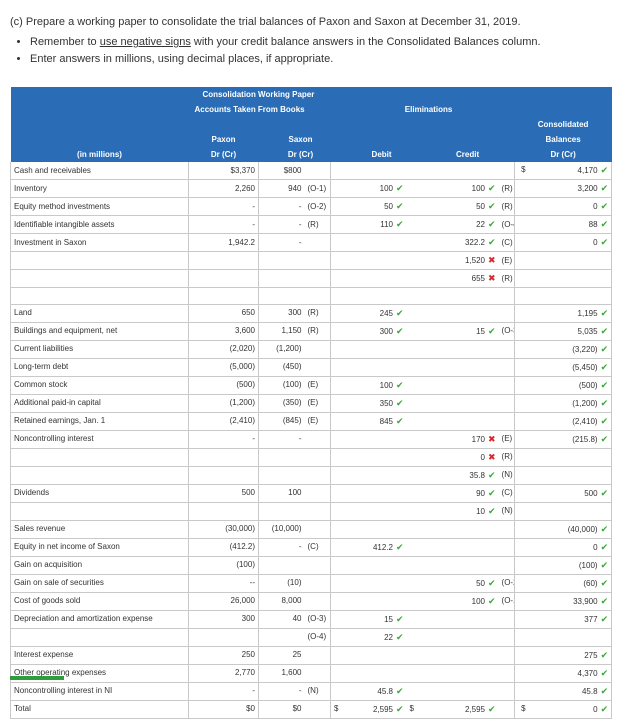  Describe the element at coordinates (563, 655) in the screenshot. I see `consolidated-input: 275 ✔` at that location.